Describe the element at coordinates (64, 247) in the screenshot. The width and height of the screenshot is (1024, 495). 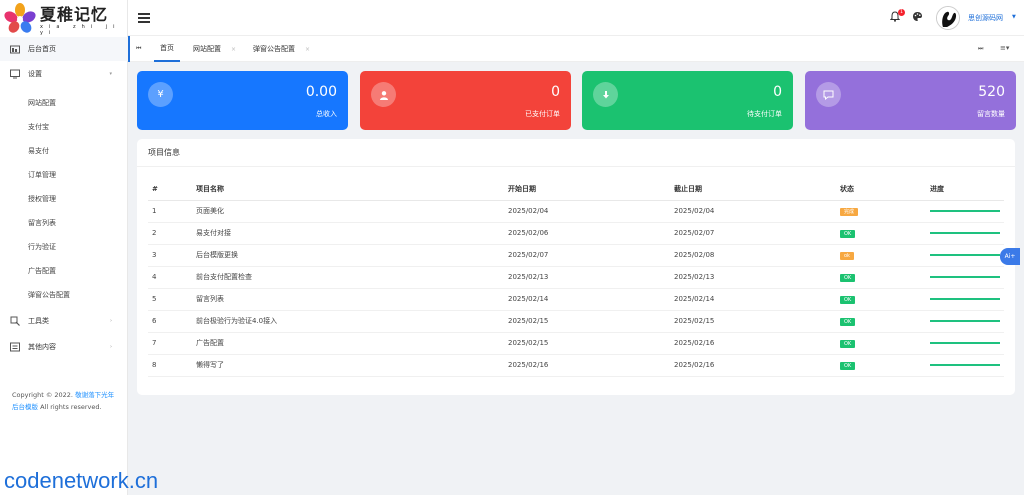
I see `sidebar-subitem-captcha: 行为验证` at that location.